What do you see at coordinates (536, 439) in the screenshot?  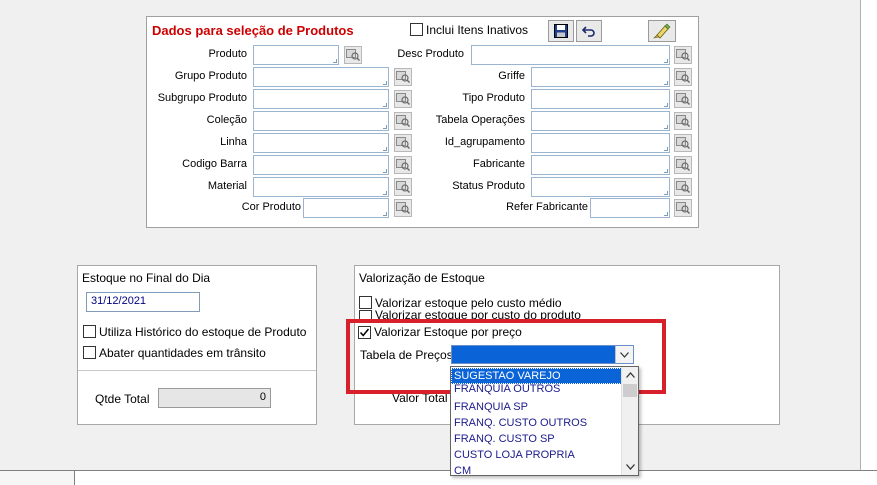 I see `dropdown-option: FRANQ. CUSTO SP` at bounding box center [536, 439].